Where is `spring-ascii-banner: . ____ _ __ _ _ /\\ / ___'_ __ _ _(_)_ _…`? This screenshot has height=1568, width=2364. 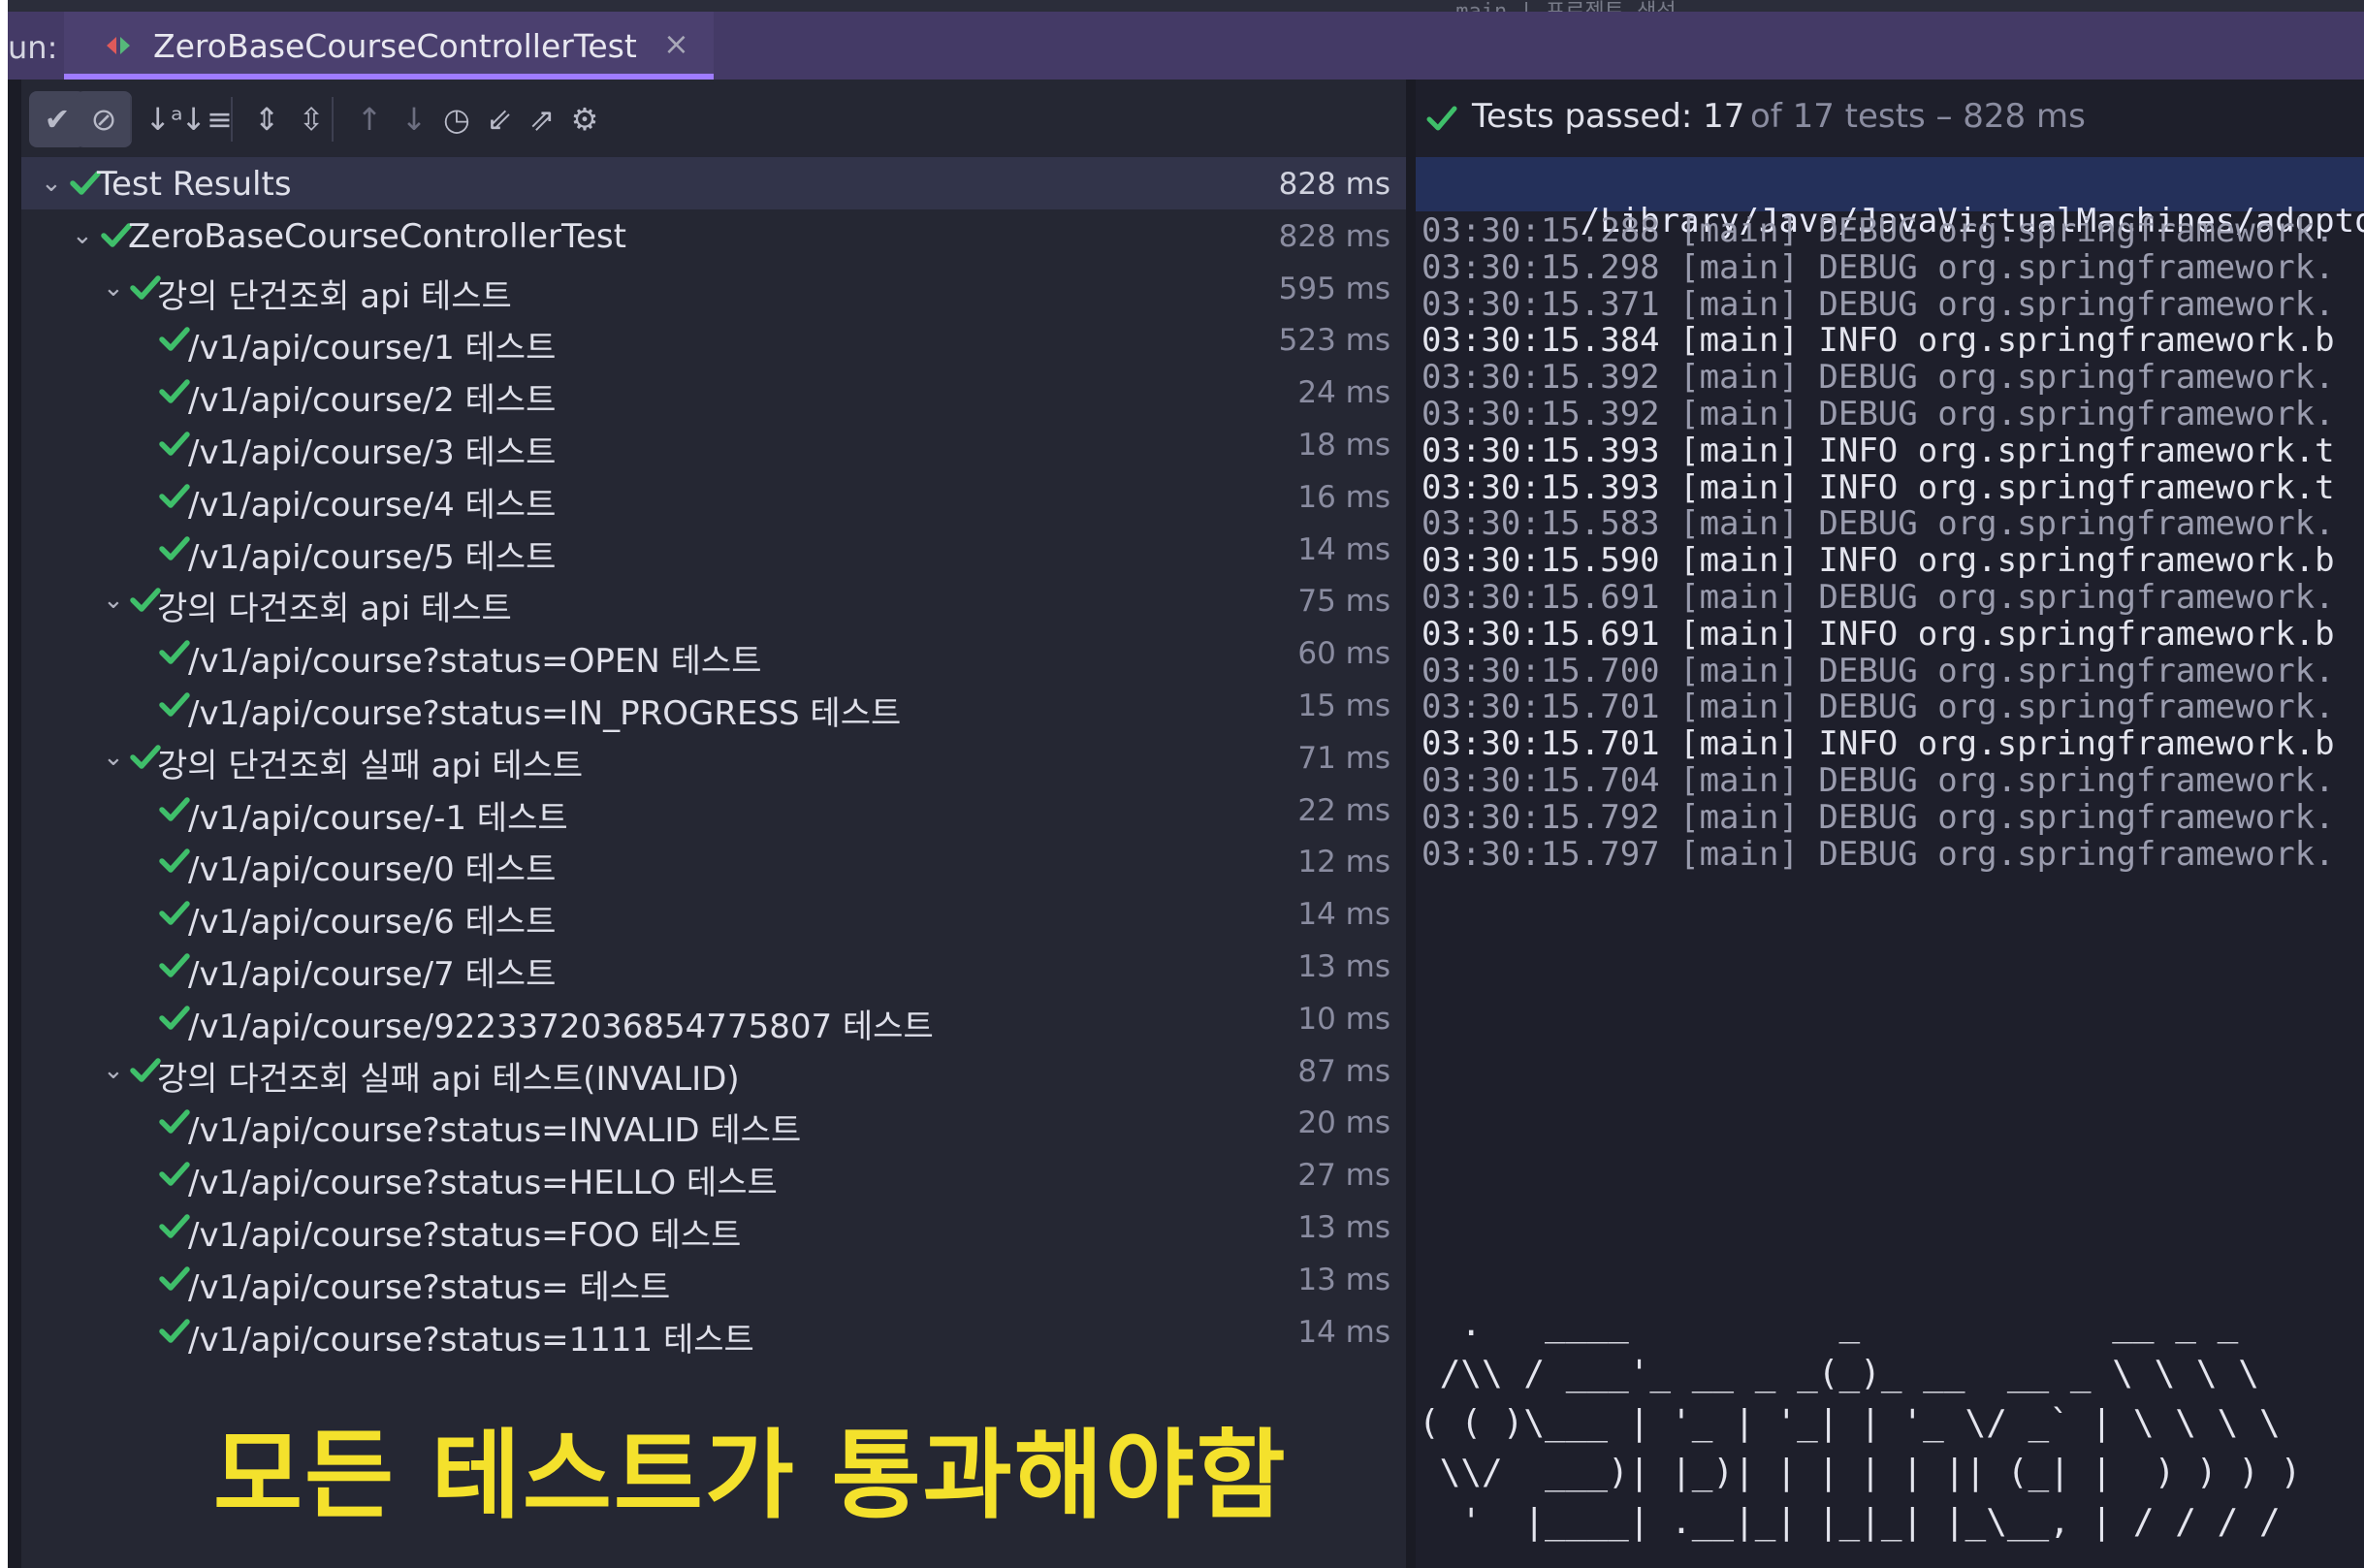 spring-ascii-banner: . ____ _ __ _ _ /\\ / ___'_ __ _ _(_)_ _… is located at coordinates (1891, 1423).